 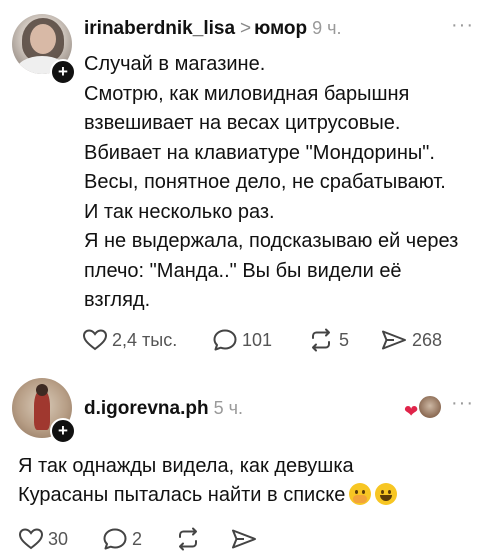 I want to click on post-header: irinaberdnik_lisa > юмор 9 ч., so click(x=213, y=29).